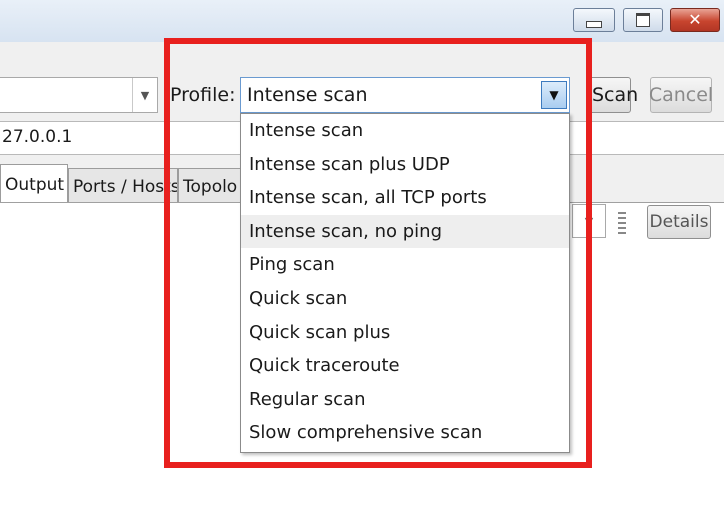 Image resolution: width=724 pixels, height=505 pixels. I want to click on details-button: Details, so click(679, 222).